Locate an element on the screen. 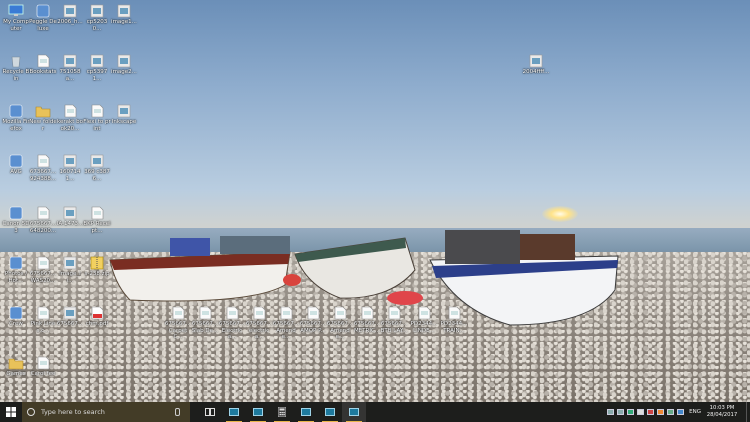 This screenshot has width=750, height=422. zip-icon is located at coordinates (97, 263).